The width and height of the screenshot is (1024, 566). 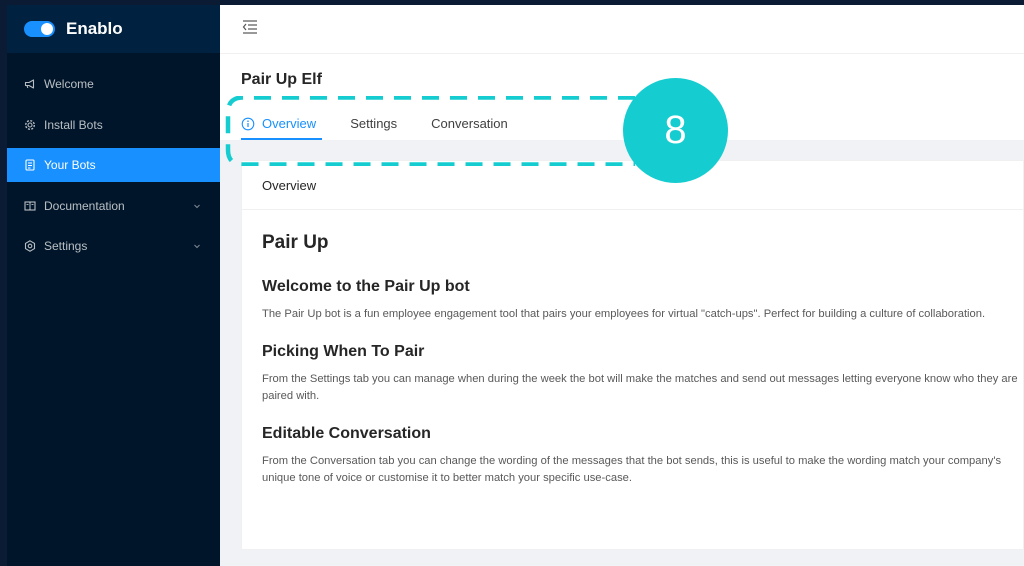 I want to click on sidebar-item-welcome: Welcome, so click(x=113, y=84).